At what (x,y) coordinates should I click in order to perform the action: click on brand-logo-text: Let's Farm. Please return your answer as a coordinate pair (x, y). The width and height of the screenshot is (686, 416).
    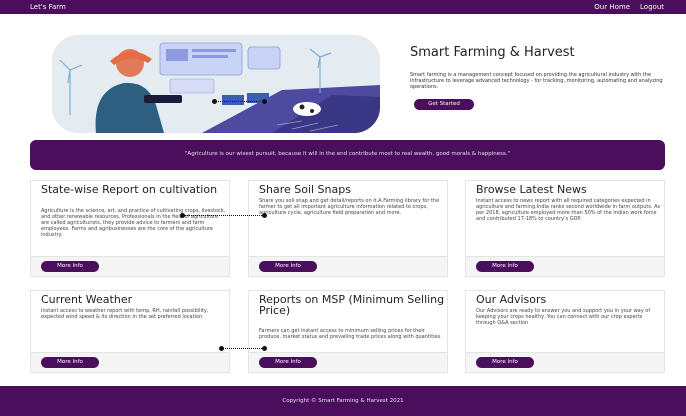
    Looking at the image, I should click on (48, 7).